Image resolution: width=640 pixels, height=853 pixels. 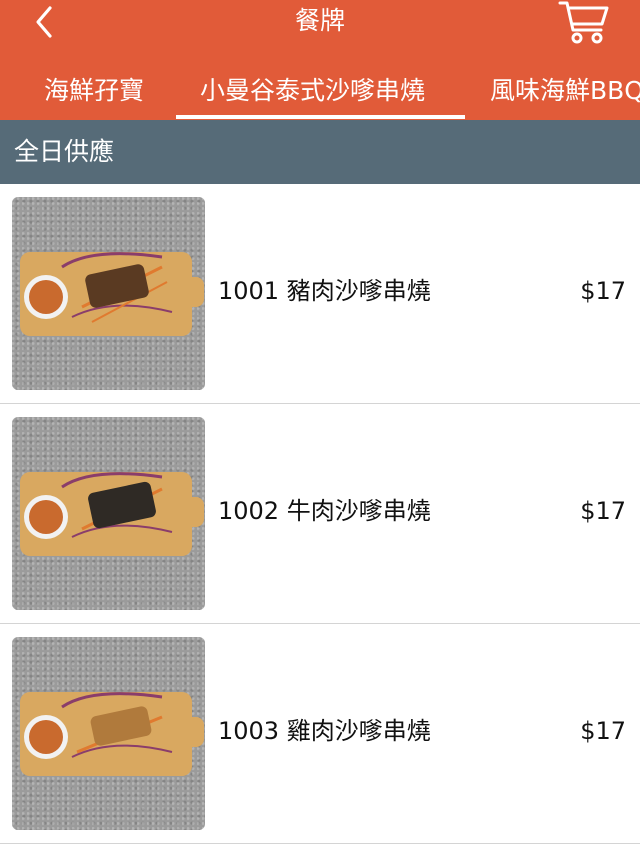 I want to click on app-header: 餐牌 海鮮孖寶 小曼谷泰式沙嗲串燒 風味海鮮BBQ, so click(x=320, y=60).